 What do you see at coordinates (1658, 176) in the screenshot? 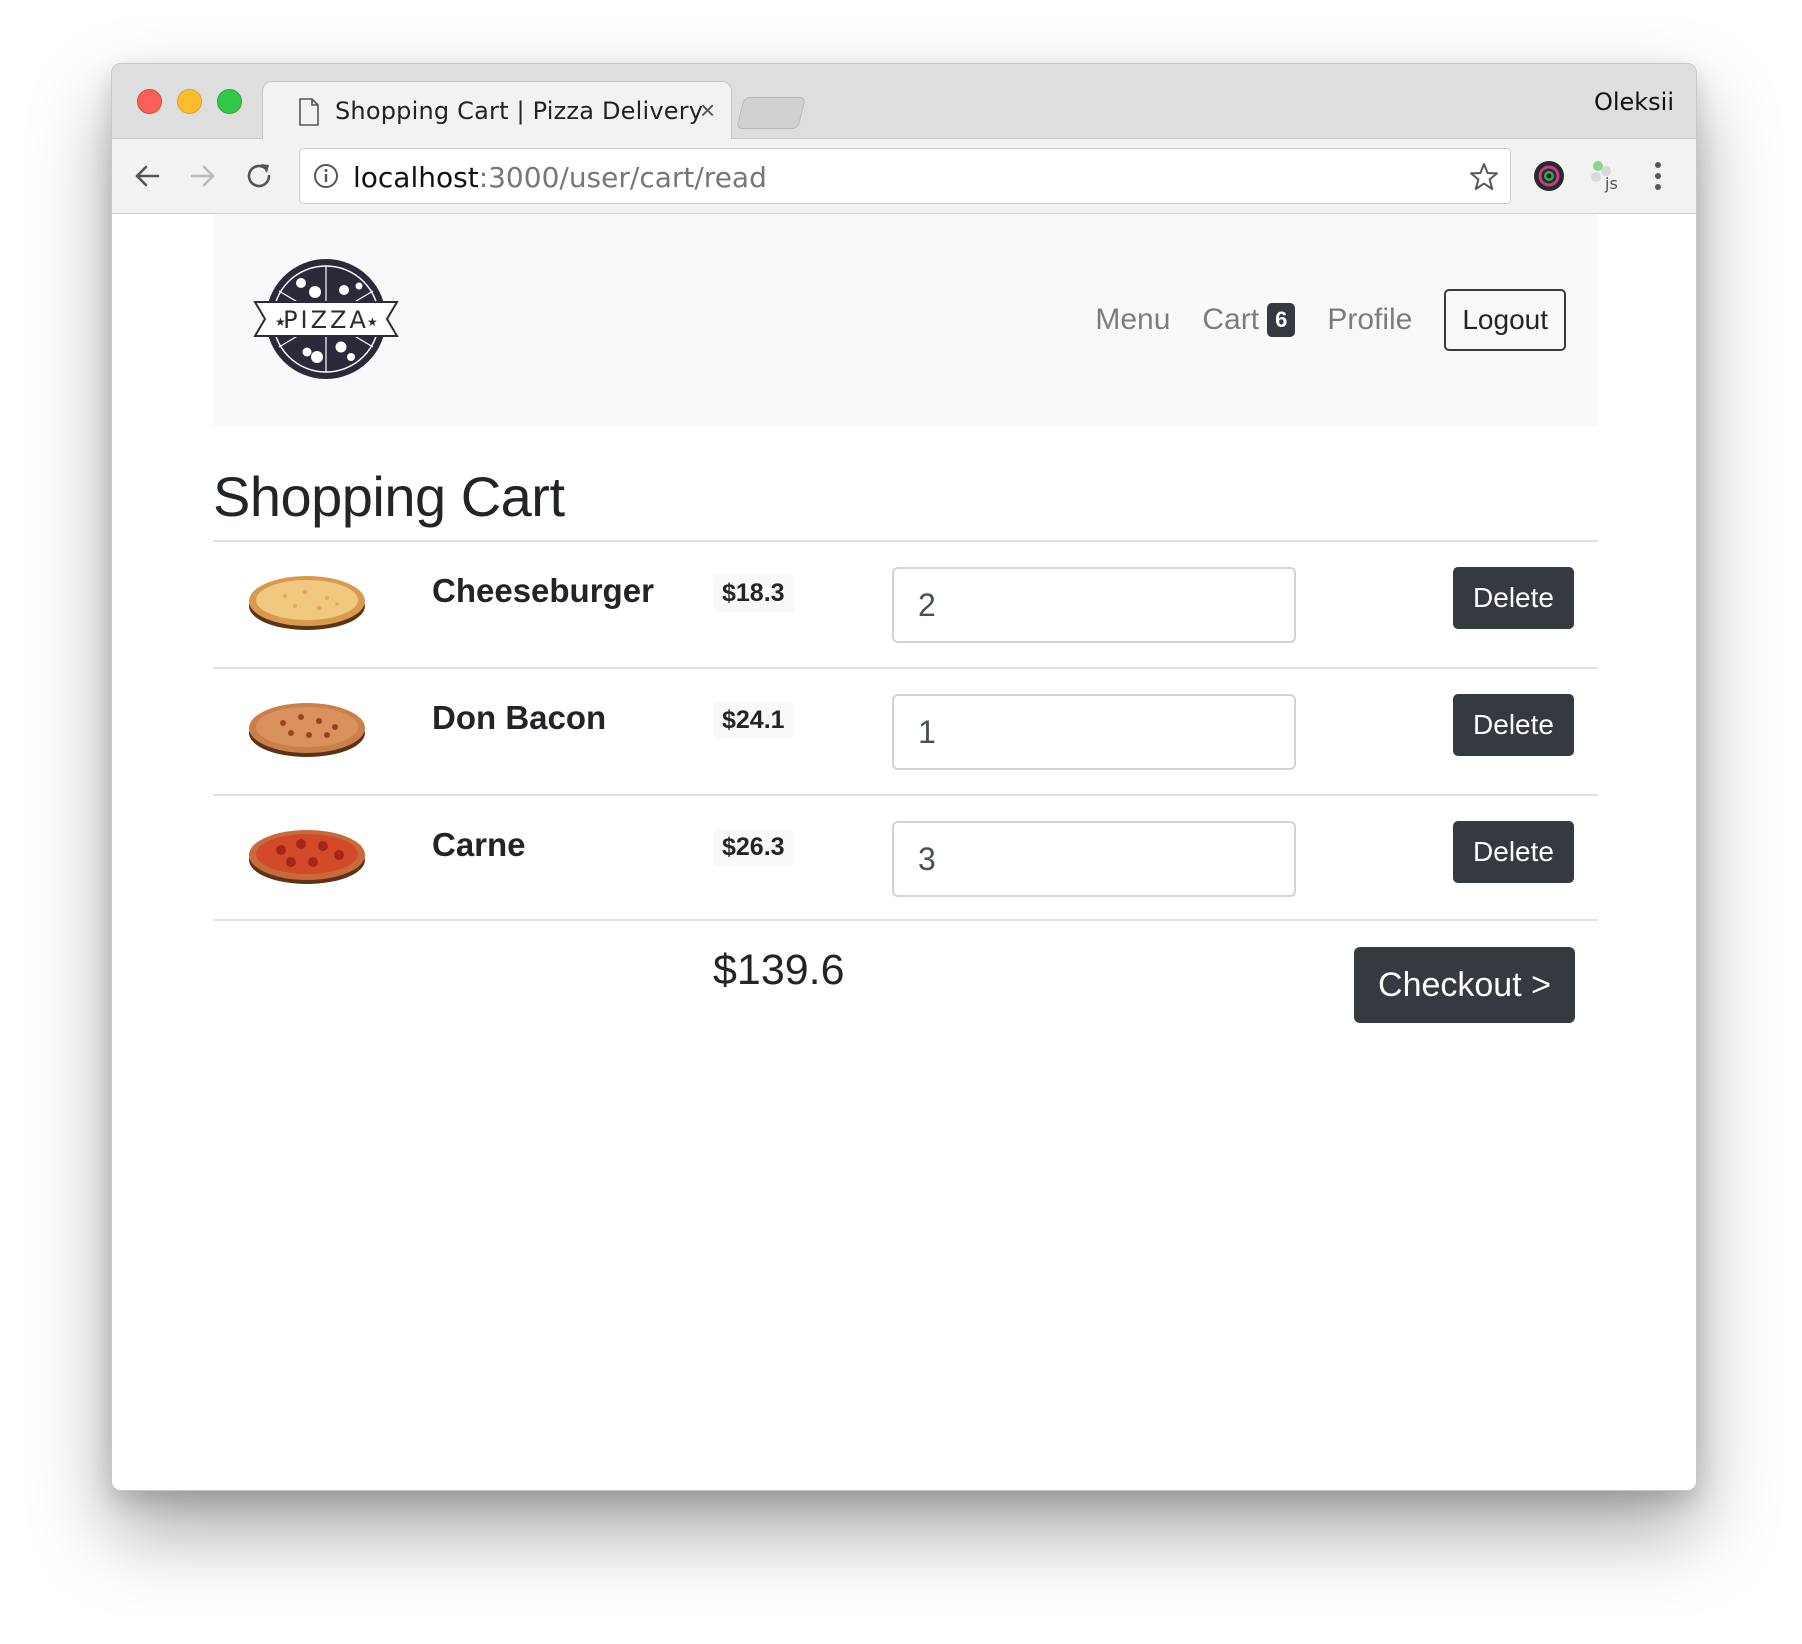
I see `browser-menu-icon` at bounding box center [1658, 176].